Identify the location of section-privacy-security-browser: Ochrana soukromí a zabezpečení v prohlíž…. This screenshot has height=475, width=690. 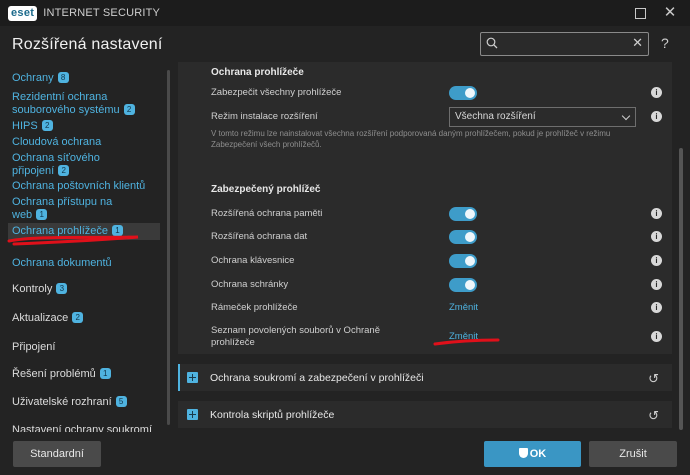
(425, 377).